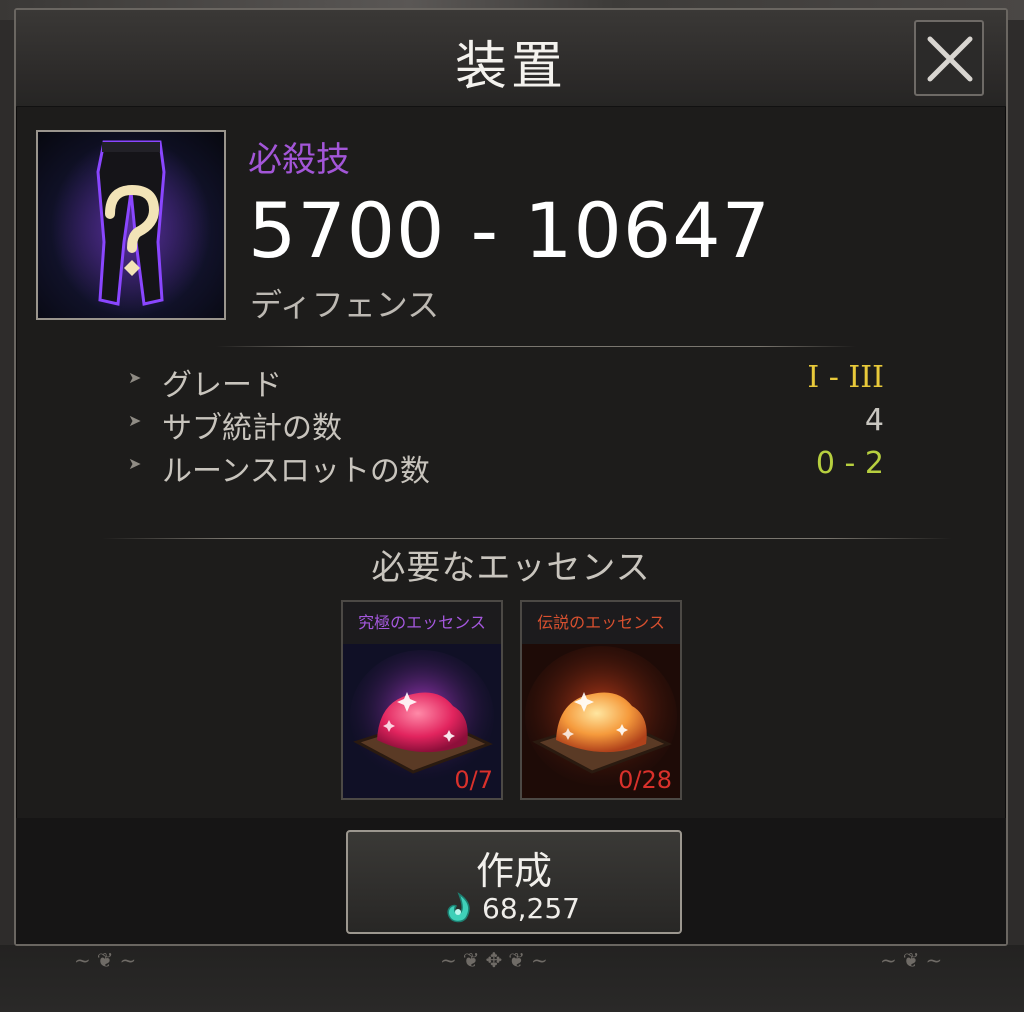 Image resolution: width=1024 pixels, height=1012 pixels. Describe the element at coordinates (527, 538) in the screenshot. I see `divider-bottom` at that location.